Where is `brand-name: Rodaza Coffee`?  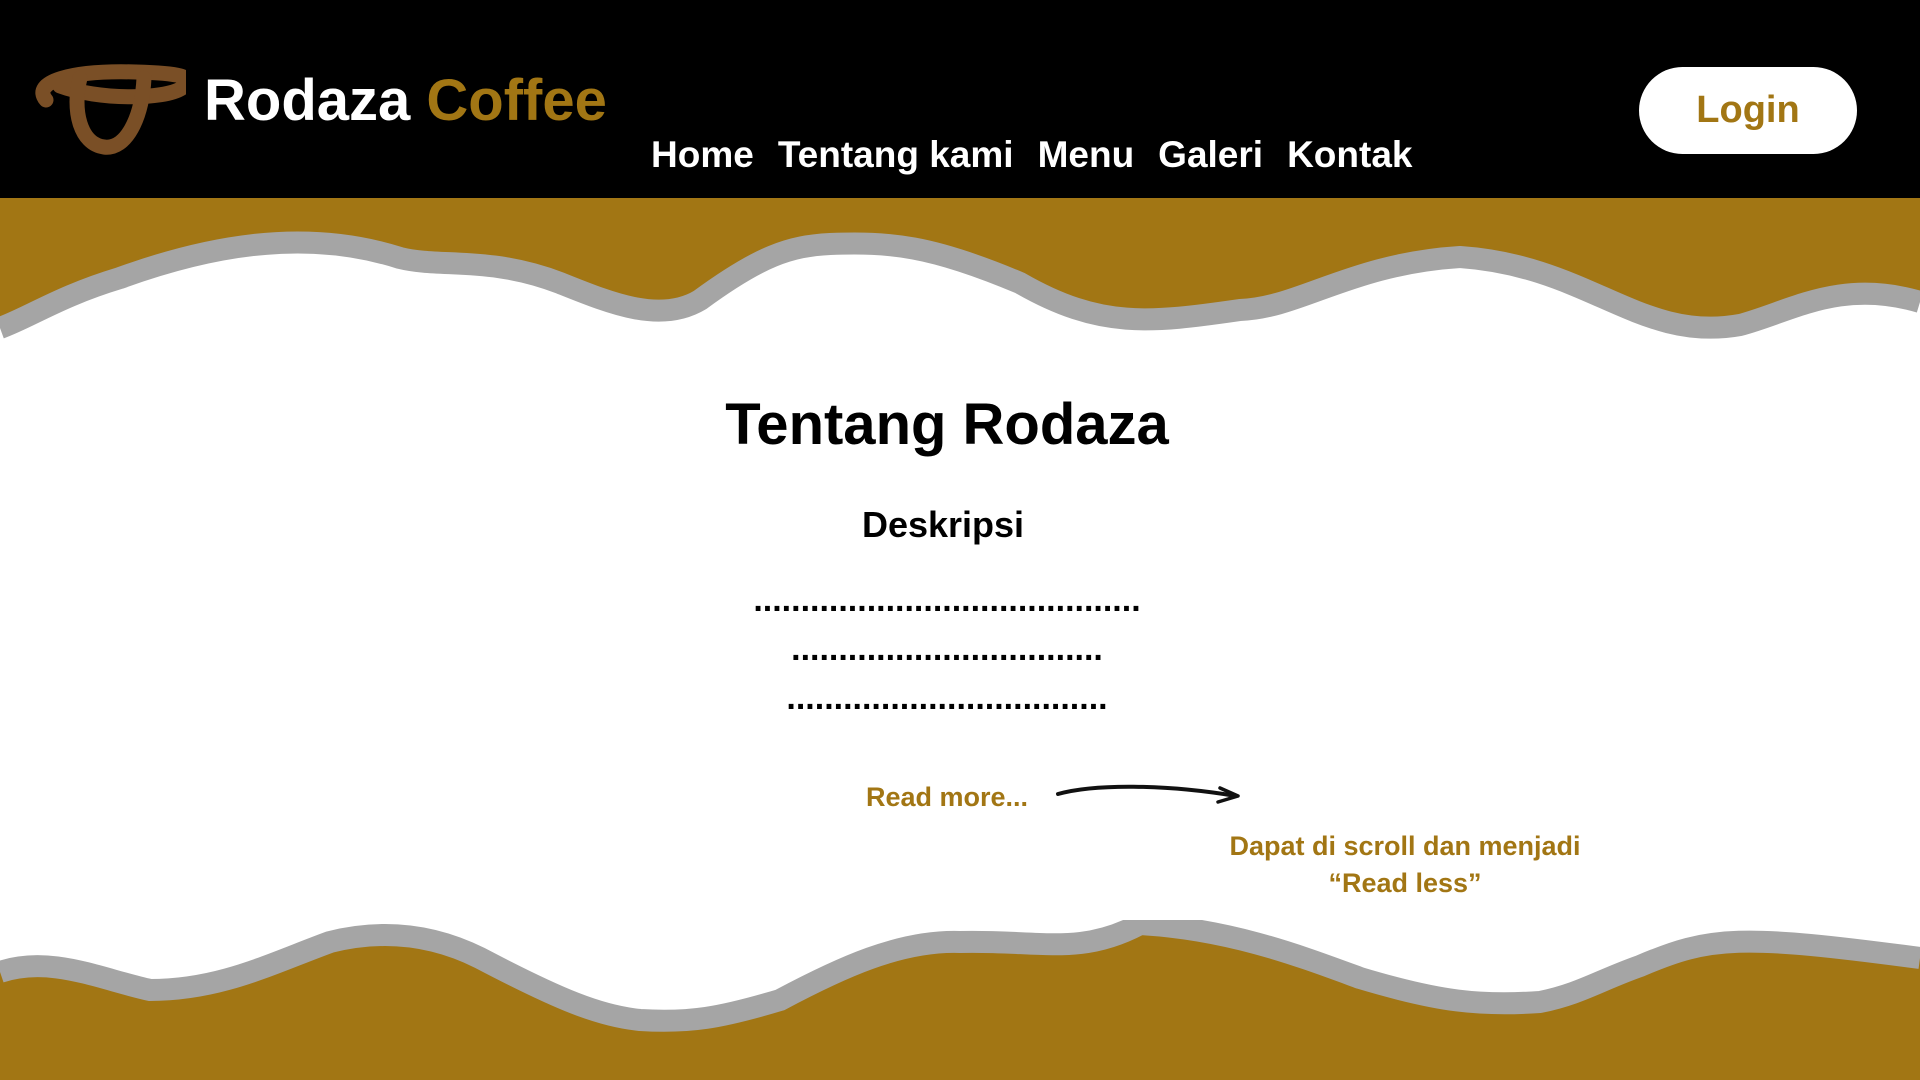 brand-name: Rodaza Coffee is located at coordinates (405, 101).